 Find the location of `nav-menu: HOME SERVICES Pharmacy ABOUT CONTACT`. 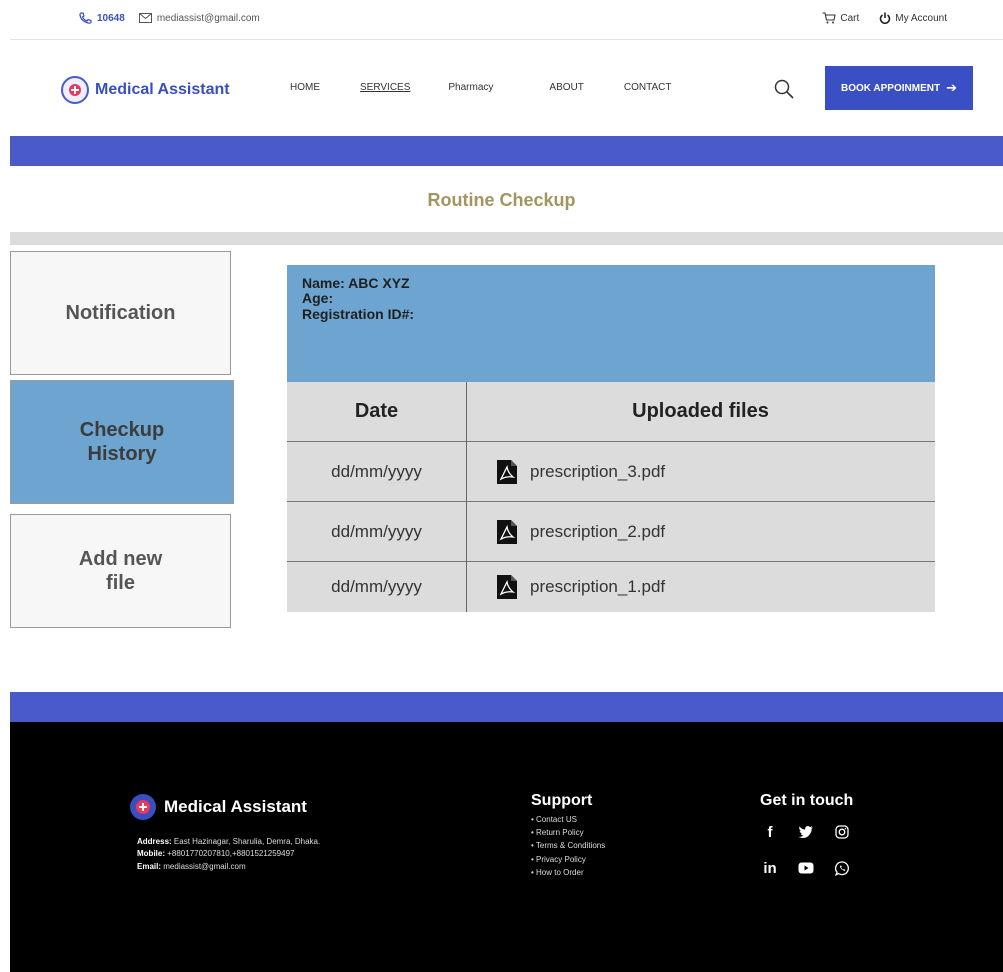

nav-menu: HOME SERVICES Pharmacy ABOUT CONTACT is located at coordinates (480, 87).